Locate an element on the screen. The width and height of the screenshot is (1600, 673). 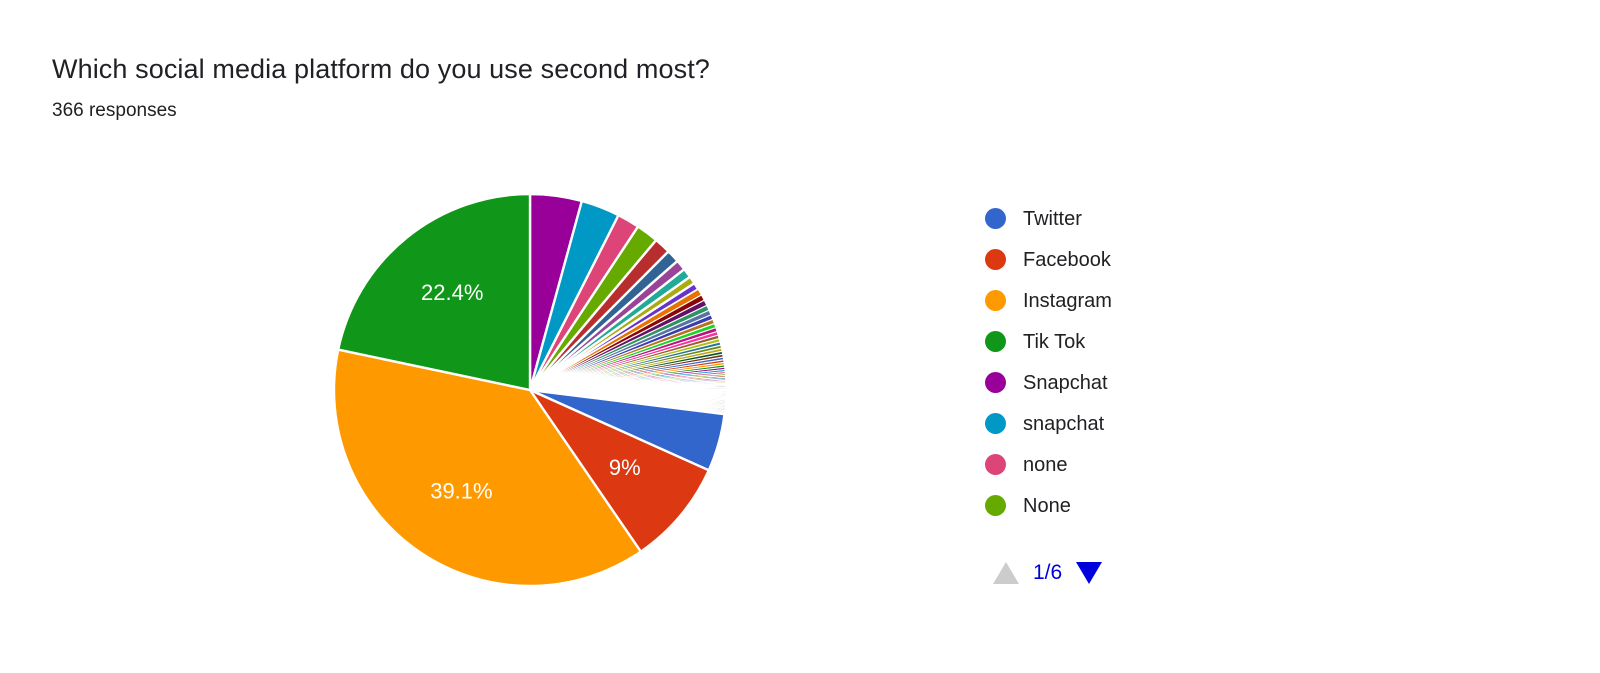
legend-item: snapchat is located at coordinates (1150, 423).